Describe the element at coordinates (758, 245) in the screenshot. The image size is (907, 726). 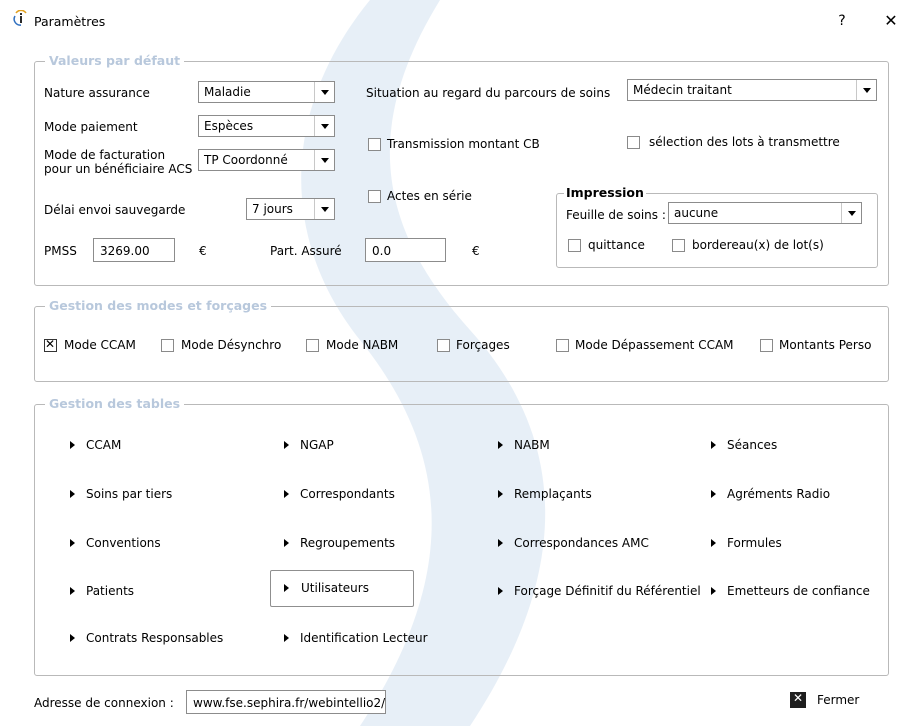
I see `bordereau-label: bordereau(x) de lot(s)` at that location.